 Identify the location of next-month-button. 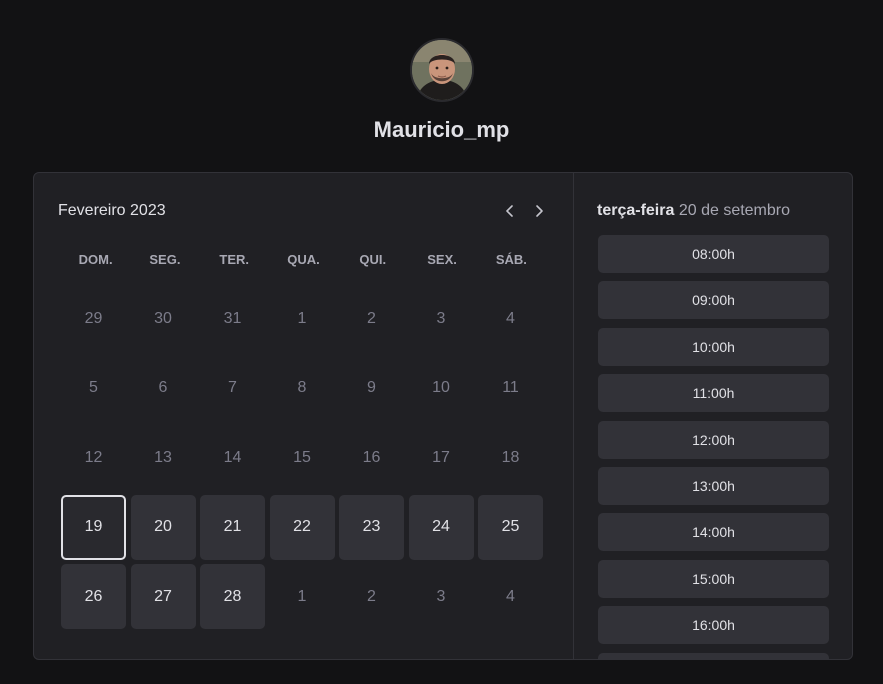
(539, 211).